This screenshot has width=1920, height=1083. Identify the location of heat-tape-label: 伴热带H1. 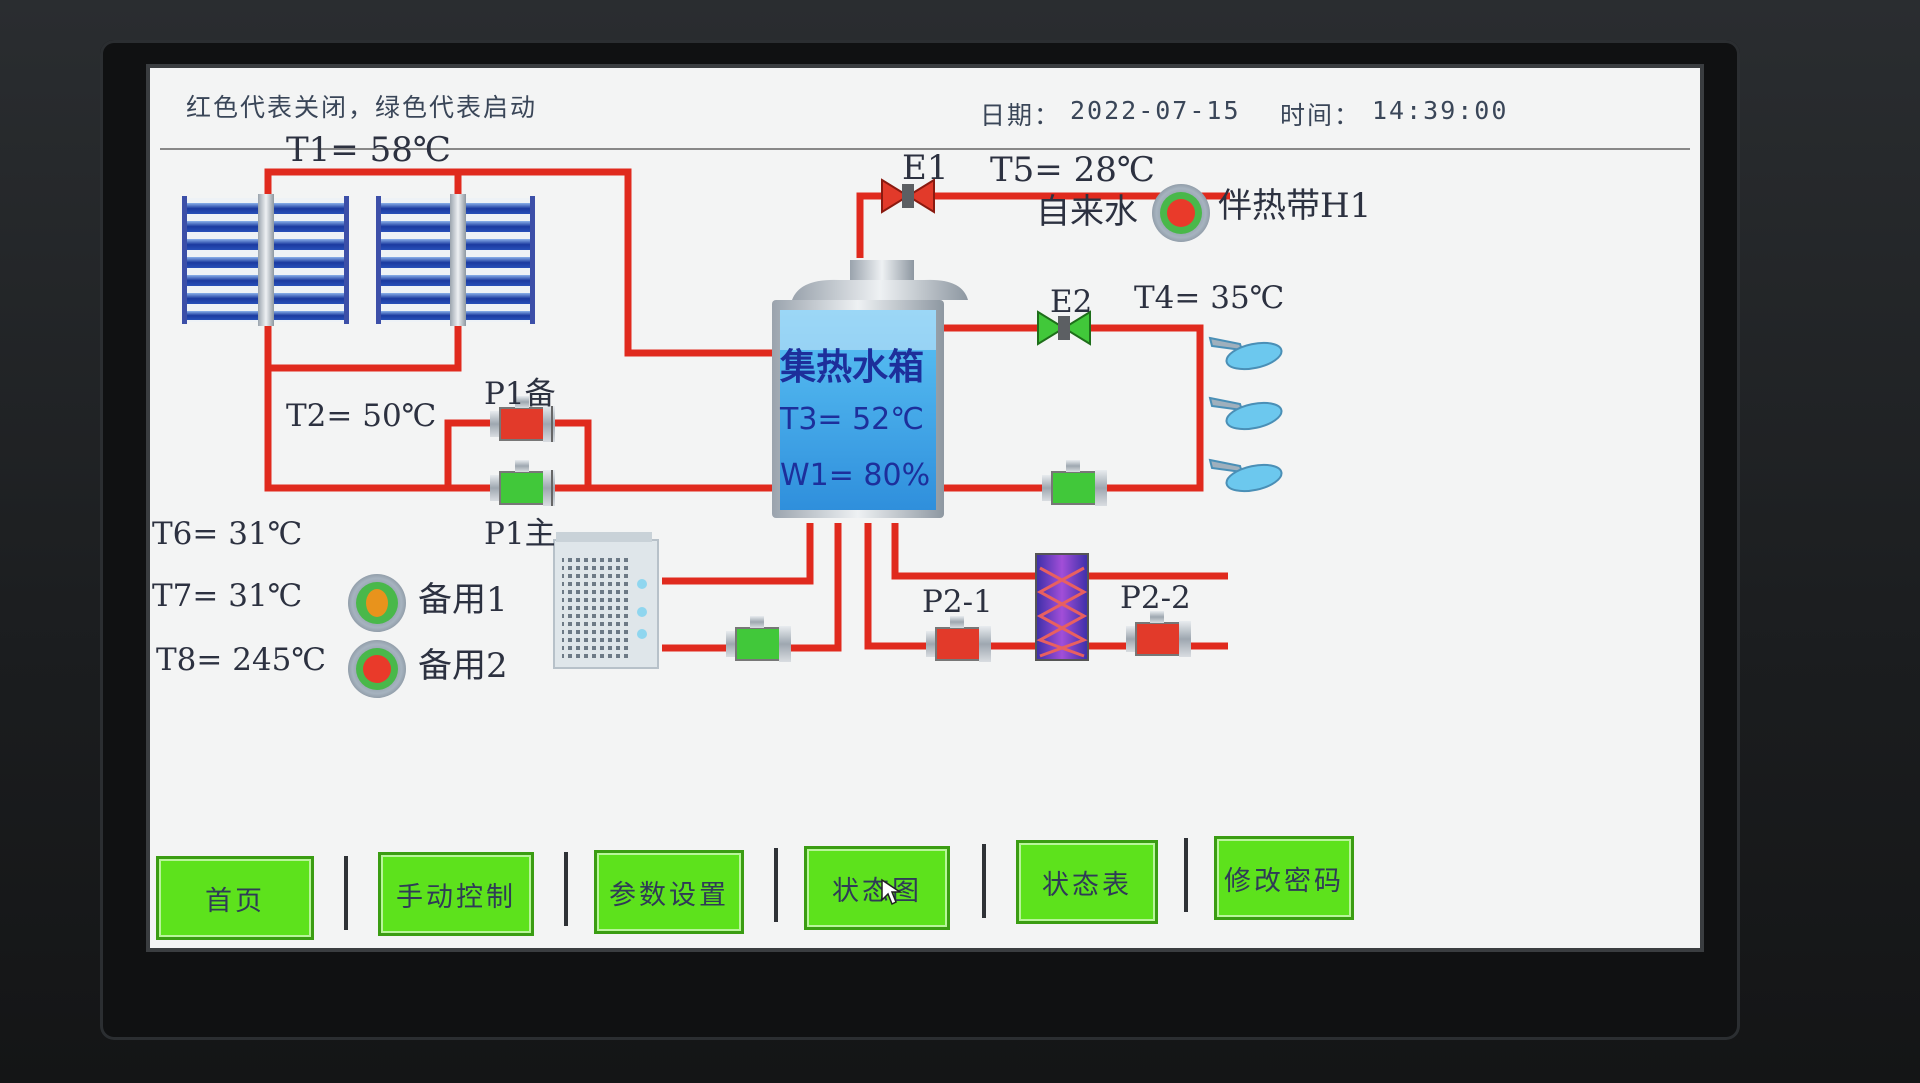
(1295, 206).